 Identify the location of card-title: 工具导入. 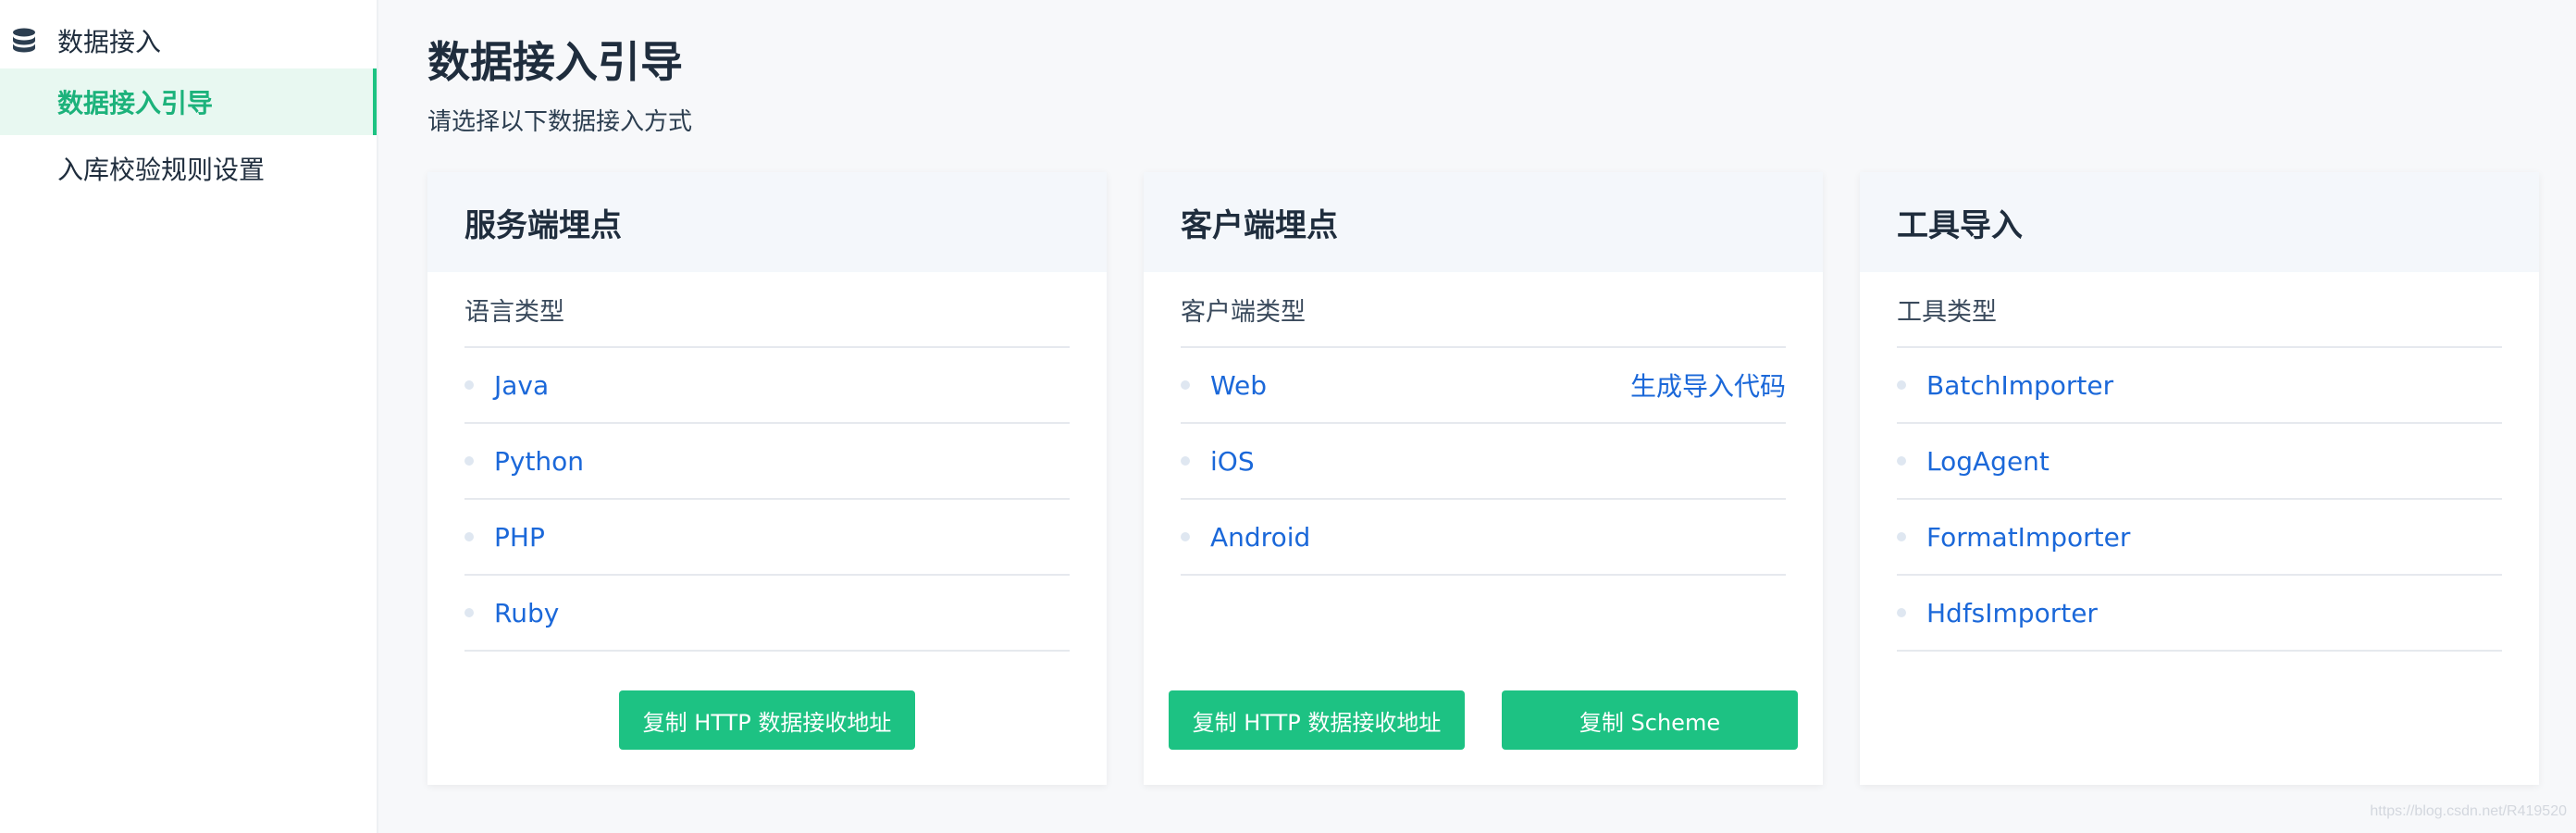
(2200, 222).